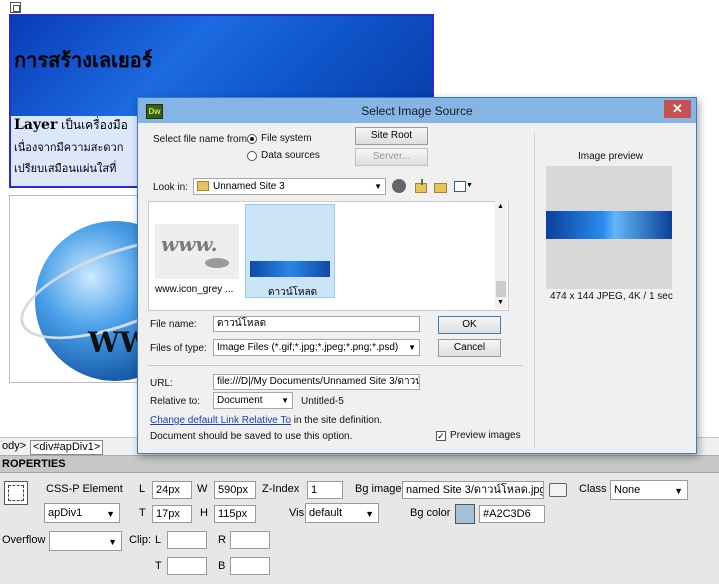 Image resolution: width=719 pixels, height=584 pixels. What do you see at coordinates (204, 513) in the screenshot?
I see `height-label: H` at bounding box center [204, 513].